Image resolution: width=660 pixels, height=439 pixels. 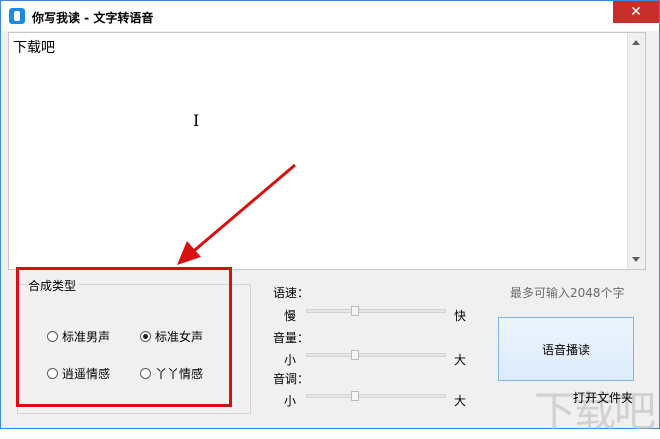 What do you see at coordinates (355, 355) in the screenshot?
I see `volume-slider-thumb` at bounding box center [355, 355].